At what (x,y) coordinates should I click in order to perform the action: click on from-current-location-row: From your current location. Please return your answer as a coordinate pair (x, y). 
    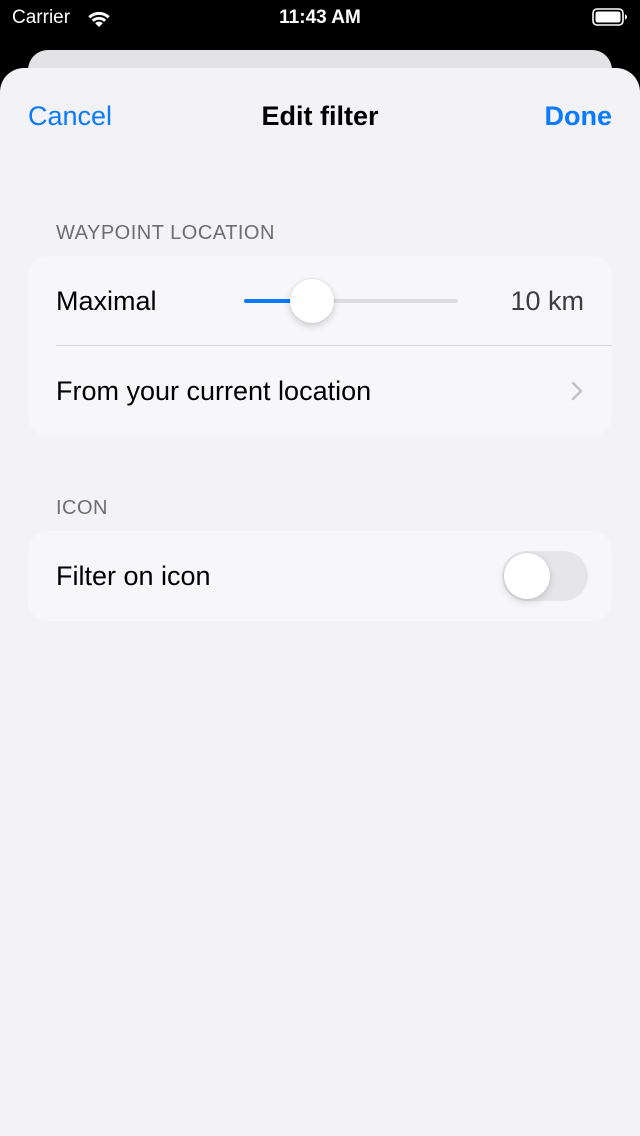
    Looking at the image, I should click on (320, 391).